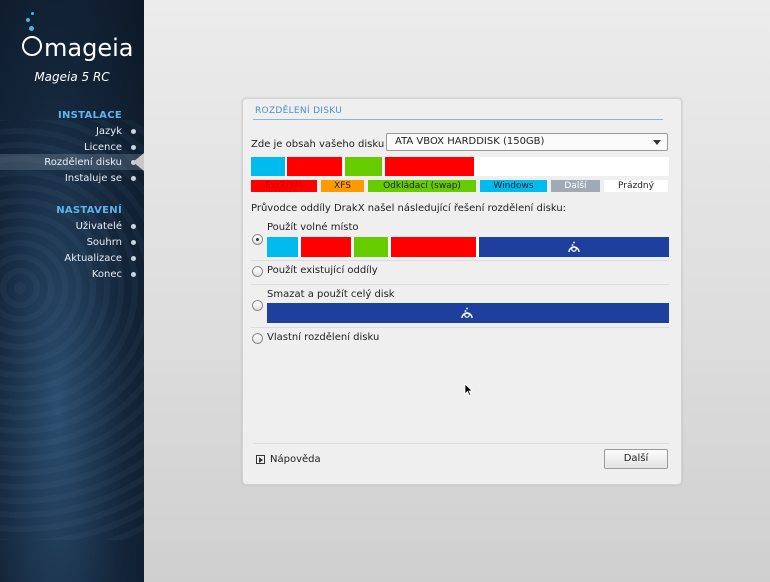 The image size is (770, 582). Describe the element at coordinates (331, 294) in the screenshot. I see `option-erase-disk-label: Smazat a použít celý disk` at that location.